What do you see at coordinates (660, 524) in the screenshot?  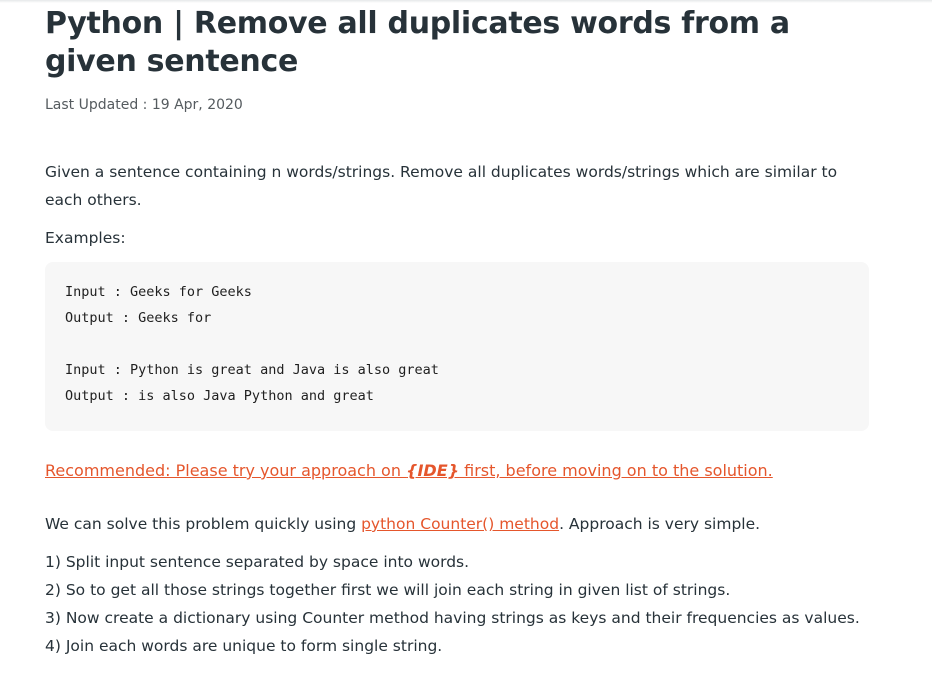 I see `solution-text-after: . Approach is very simple.` at bounding box center [660, 524].